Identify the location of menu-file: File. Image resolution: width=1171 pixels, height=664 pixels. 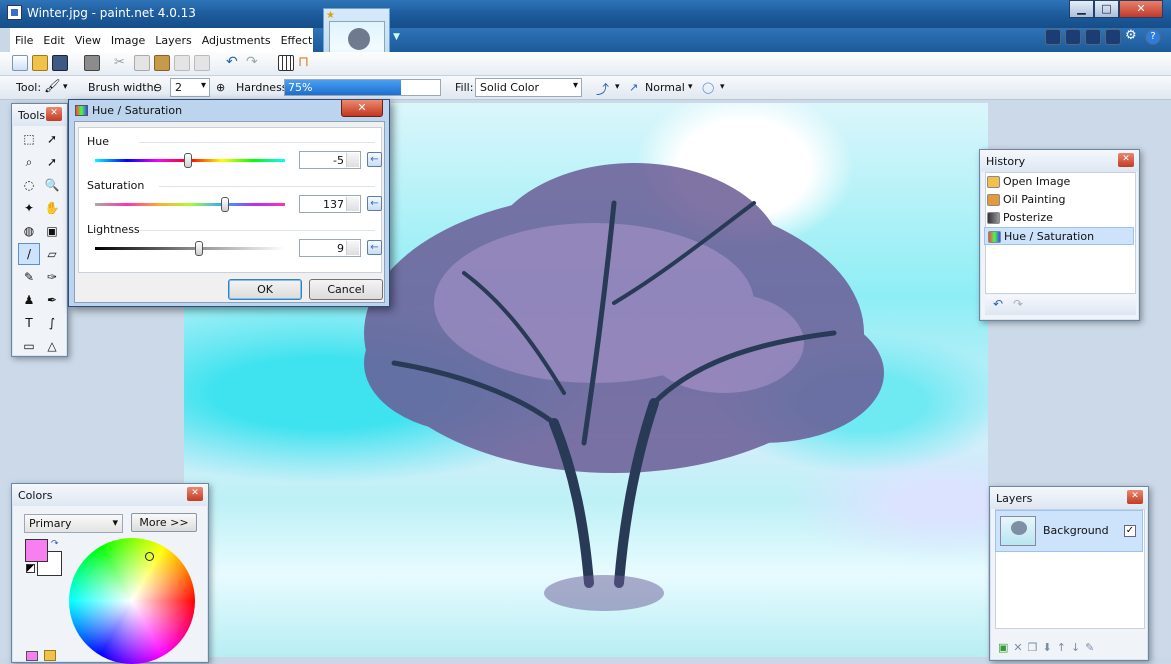
(24, 40).